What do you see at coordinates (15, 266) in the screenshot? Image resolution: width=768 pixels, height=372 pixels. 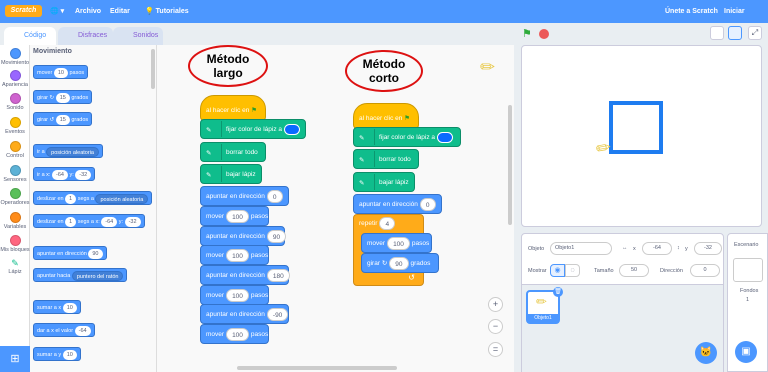 I see `category-pen: ✎ Lápiz` at bounding box center [15, 266].